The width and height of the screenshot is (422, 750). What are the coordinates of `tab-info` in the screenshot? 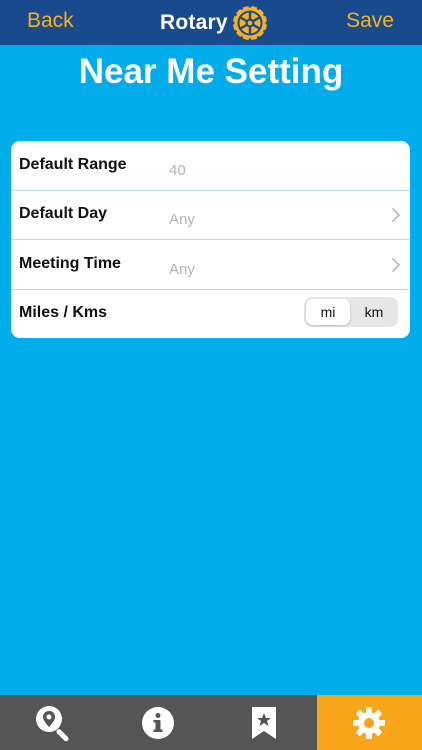 It's located at (159, 722).